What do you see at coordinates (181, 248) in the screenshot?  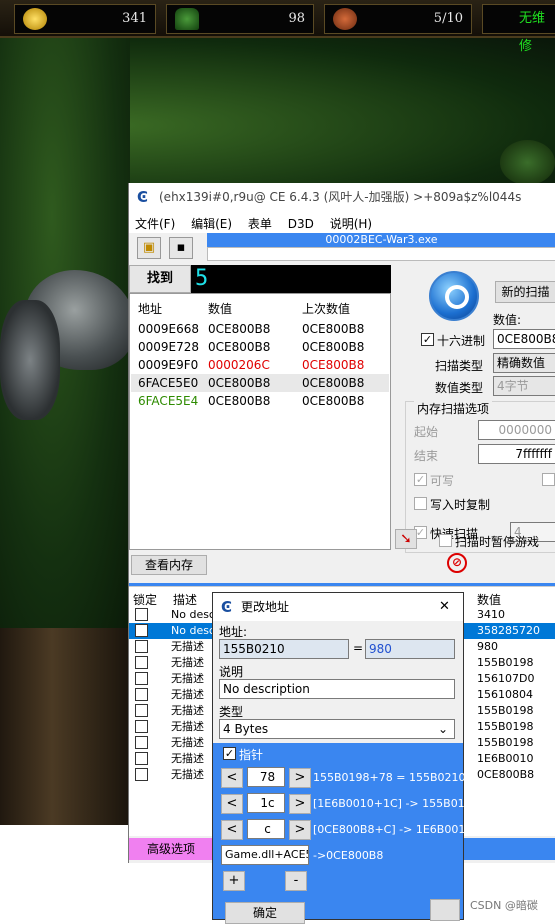 I see `save-icon: ▪` at bounding box center [181, 248].